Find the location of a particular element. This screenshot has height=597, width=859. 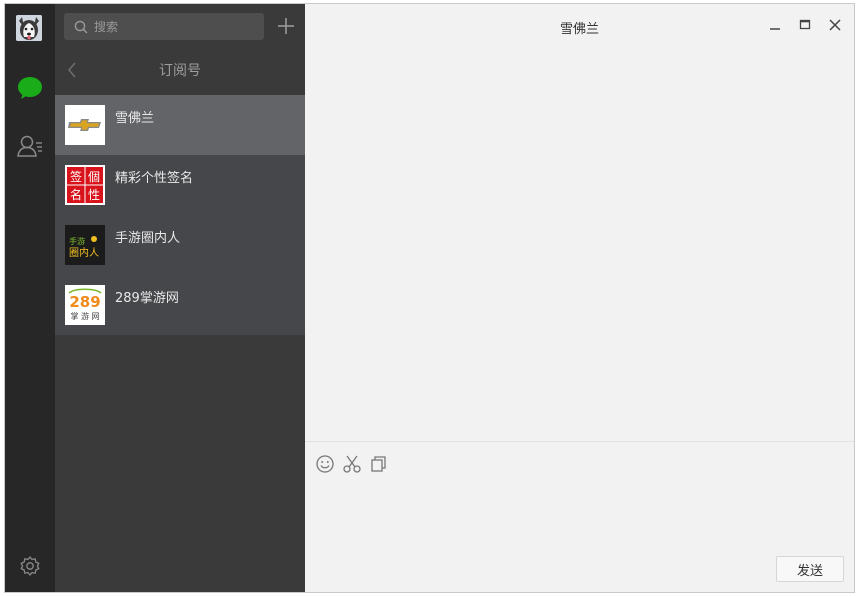

list-item-name: 雪佛兰 is located at coordinates (135, 118).